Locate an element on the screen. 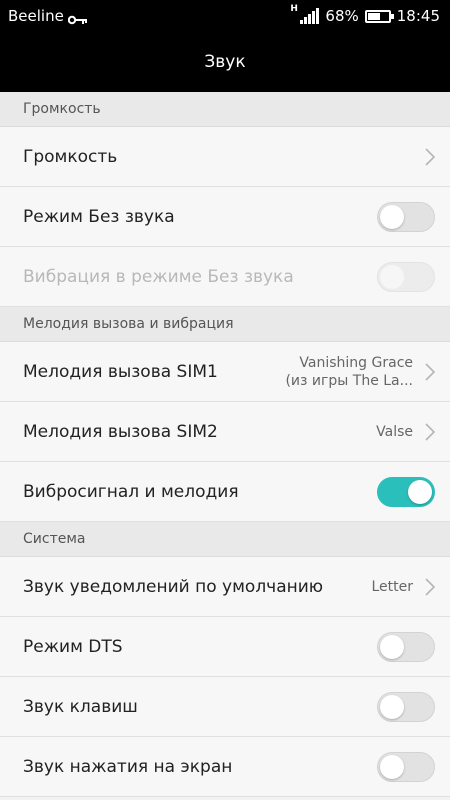 This screenshot has width=450, height=800. touch-sound-item: Звук нажатия на экран is located at coordinates (225, 767).